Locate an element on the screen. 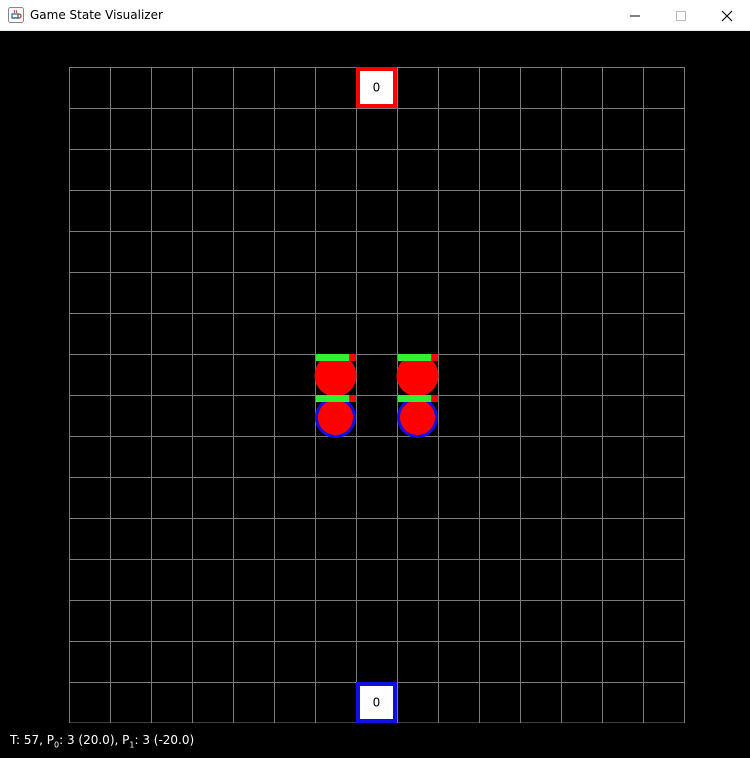  maximize-button is located at coordinates (681, 15).